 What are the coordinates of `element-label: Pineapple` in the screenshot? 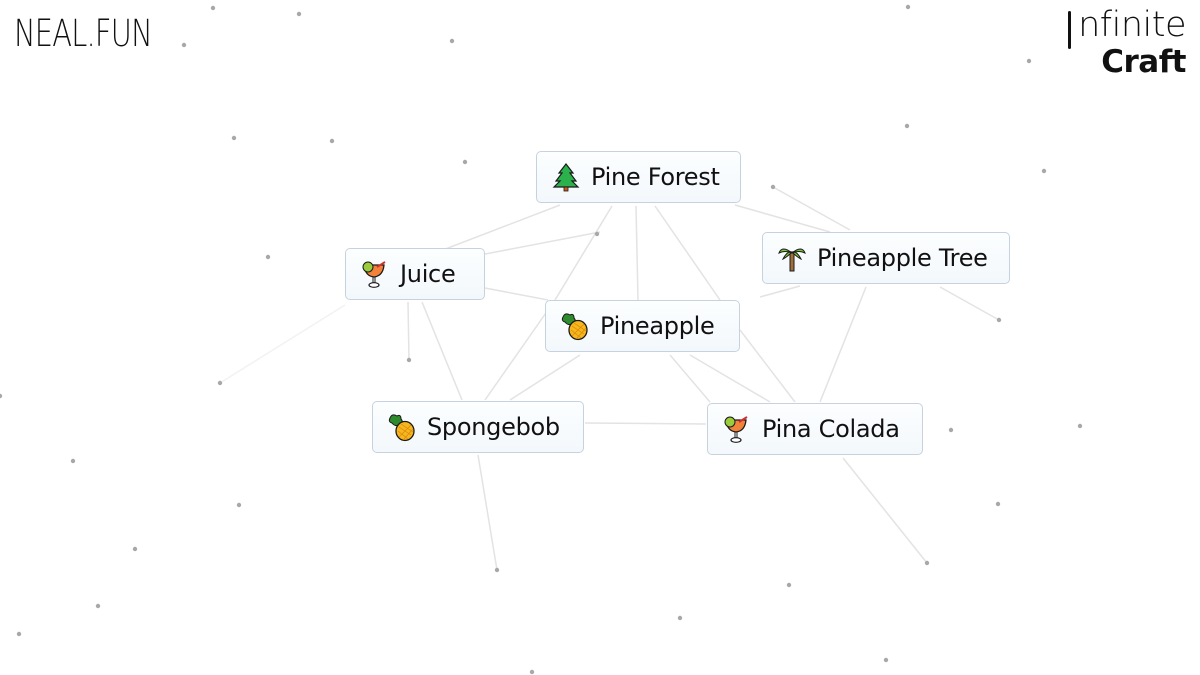 It's located at (657, 326).